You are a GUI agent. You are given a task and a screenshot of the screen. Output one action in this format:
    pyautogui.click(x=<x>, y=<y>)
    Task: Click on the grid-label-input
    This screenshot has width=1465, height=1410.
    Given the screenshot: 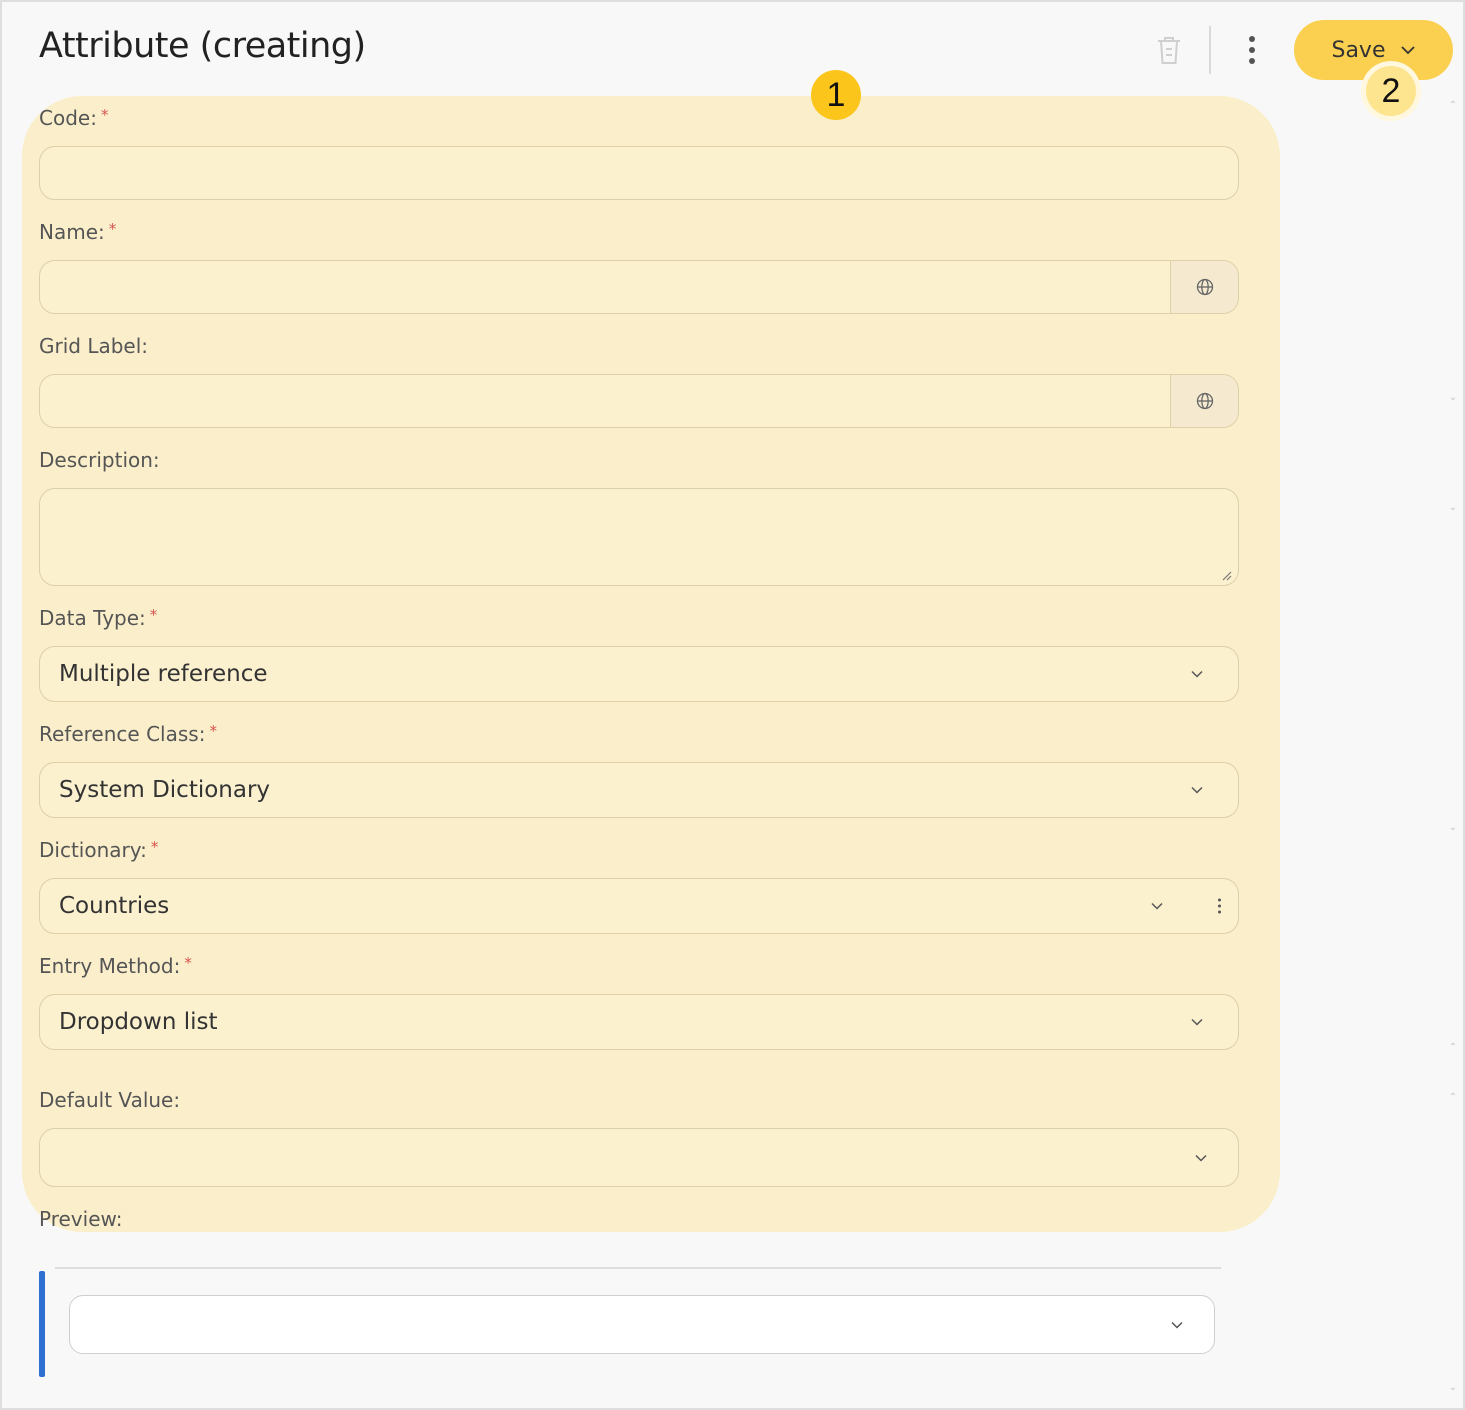 What is the action you would take?
    pyautogui.click(x=639, y=401)
    